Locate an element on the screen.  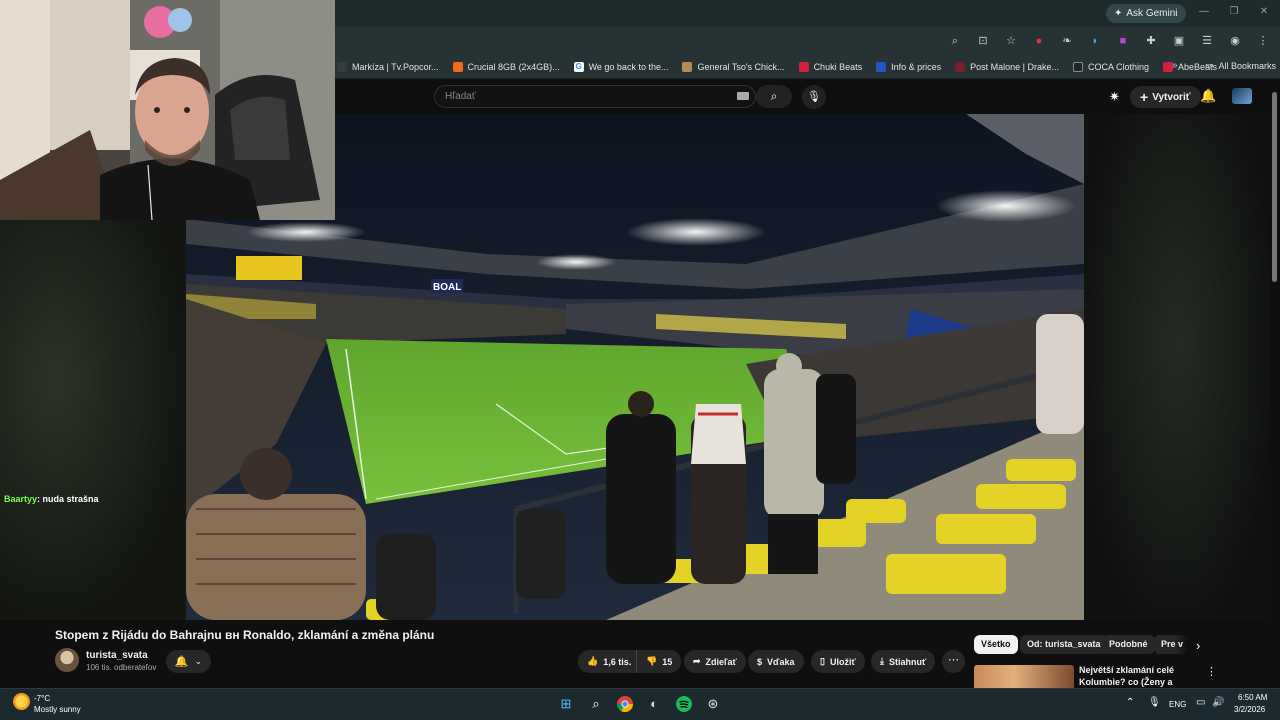
subscriber-count: 106 tis. odberateľov is located at coordinates (121, 667).